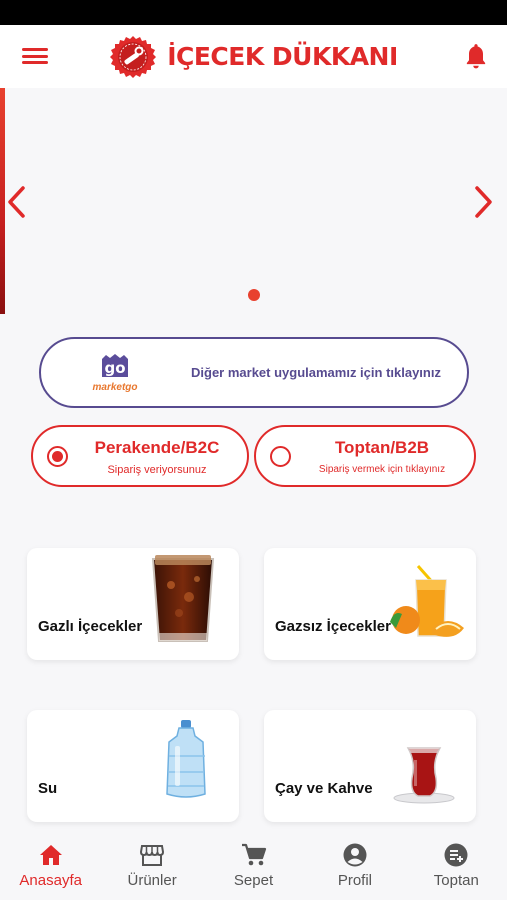 The width and height of the screenshot is (507, 900). Describe the element at coordinates (355, 880) in the screenshot. I see `nav-label: Profil` at that location.